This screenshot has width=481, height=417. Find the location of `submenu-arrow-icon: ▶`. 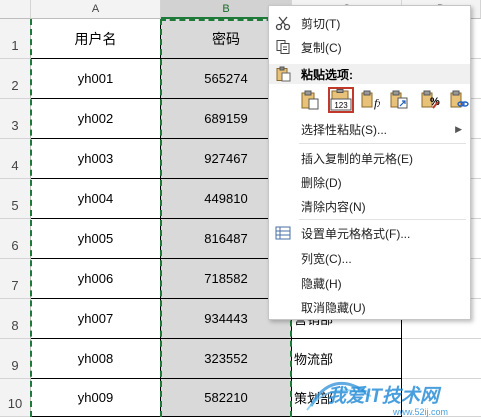

submenu-arrow-icon: ▶ is located at coordinates (458, 128).